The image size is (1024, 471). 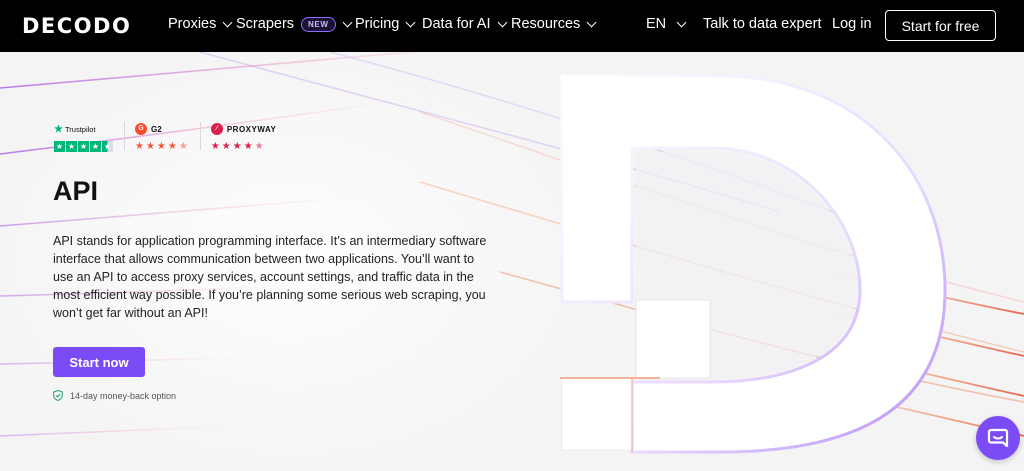 I want to click on money-back-note: 14-day money-back option, so click(x=114, y=395).